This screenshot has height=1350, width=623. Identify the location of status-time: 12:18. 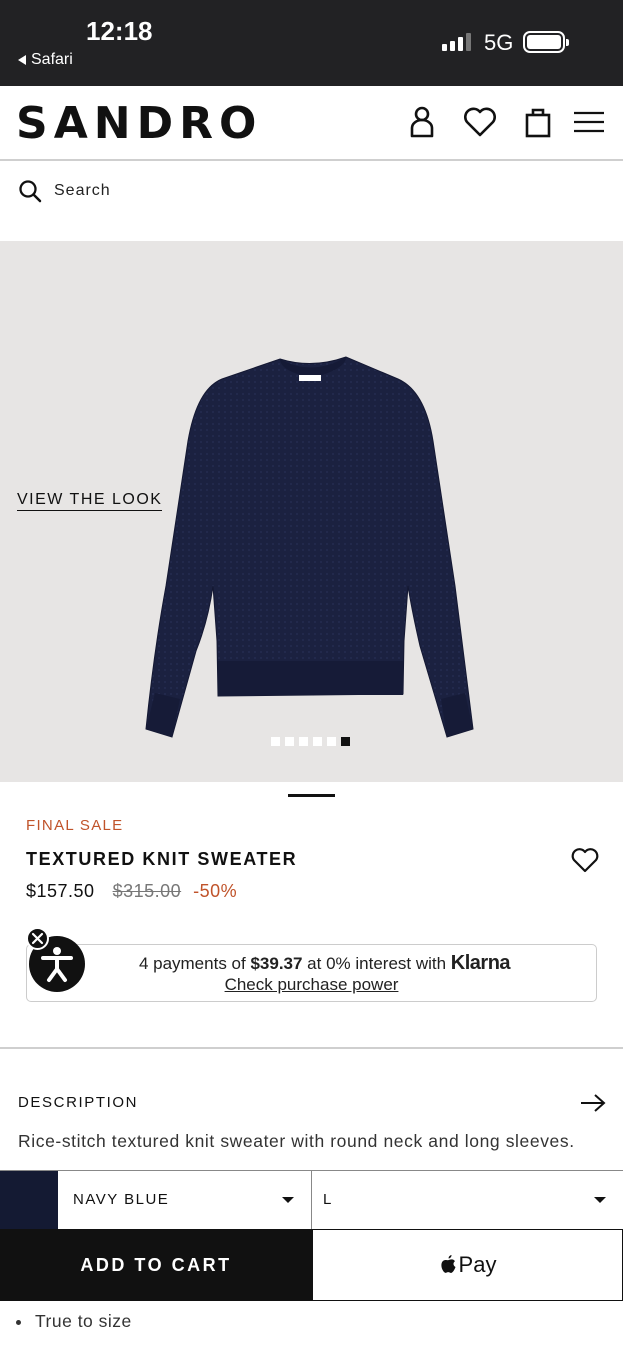
(119, 31).